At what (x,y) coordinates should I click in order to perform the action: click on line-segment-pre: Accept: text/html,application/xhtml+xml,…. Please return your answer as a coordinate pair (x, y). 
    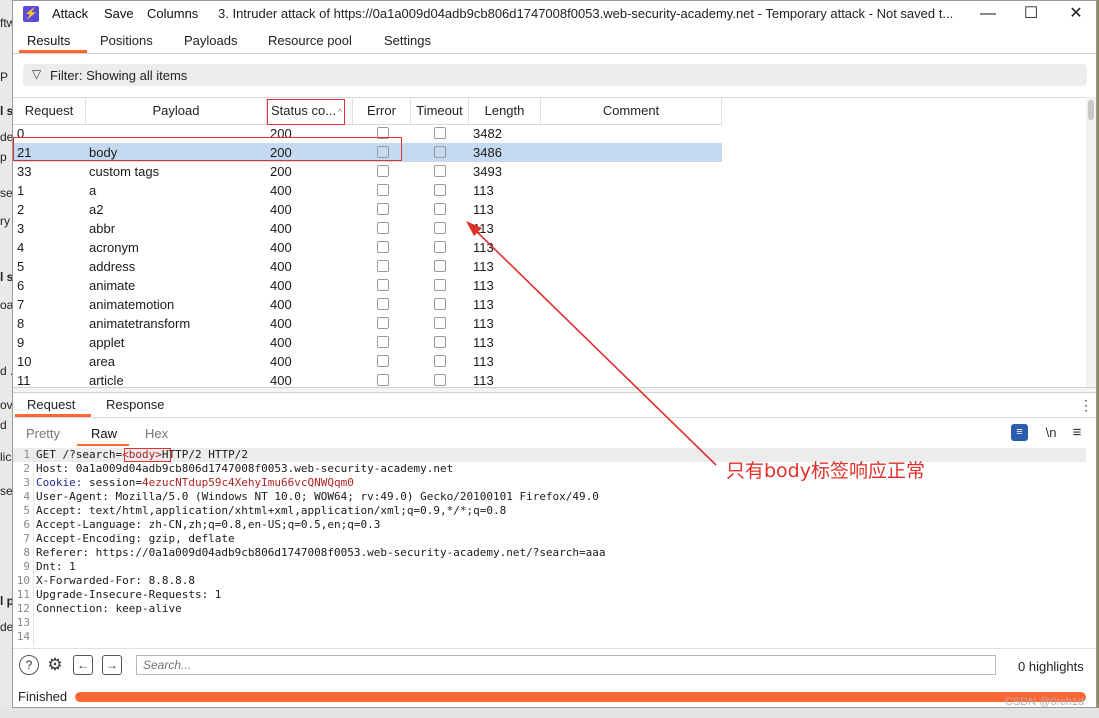
    Looking at the image, I should click on (271, 510).